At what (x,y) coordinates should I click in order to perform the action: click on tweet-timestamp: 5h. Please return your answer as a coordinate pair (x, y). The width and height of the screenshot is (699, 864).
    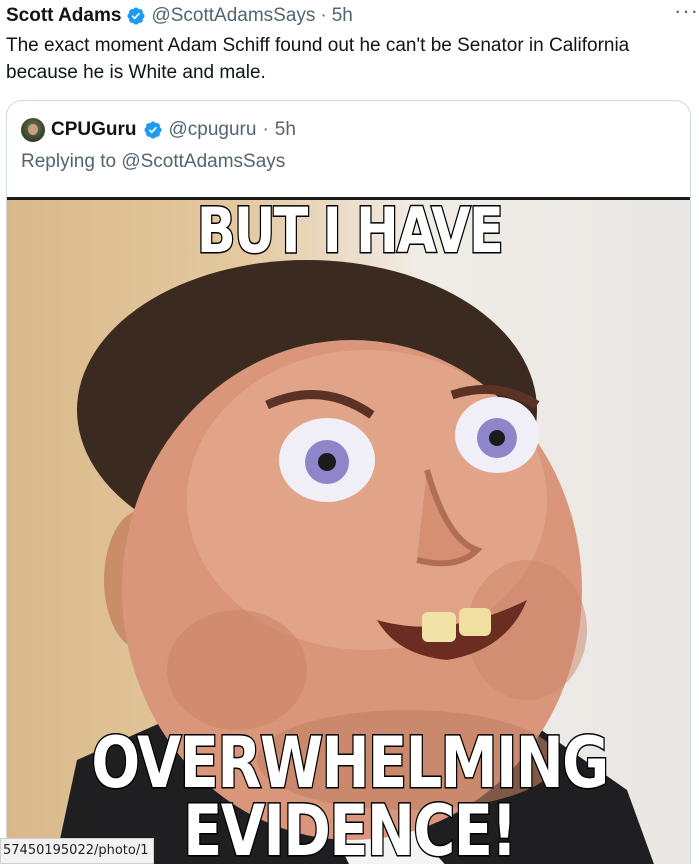
    Looking at the image, I should click on (342, 16).